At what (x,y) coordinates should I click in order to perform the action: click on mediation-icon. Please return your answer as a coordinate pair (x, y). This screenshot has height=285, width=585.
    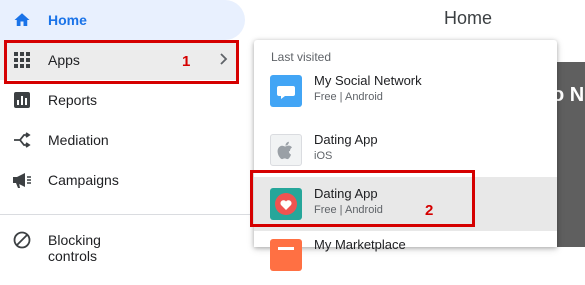
    Looking at the image, I should click on (22, 140).